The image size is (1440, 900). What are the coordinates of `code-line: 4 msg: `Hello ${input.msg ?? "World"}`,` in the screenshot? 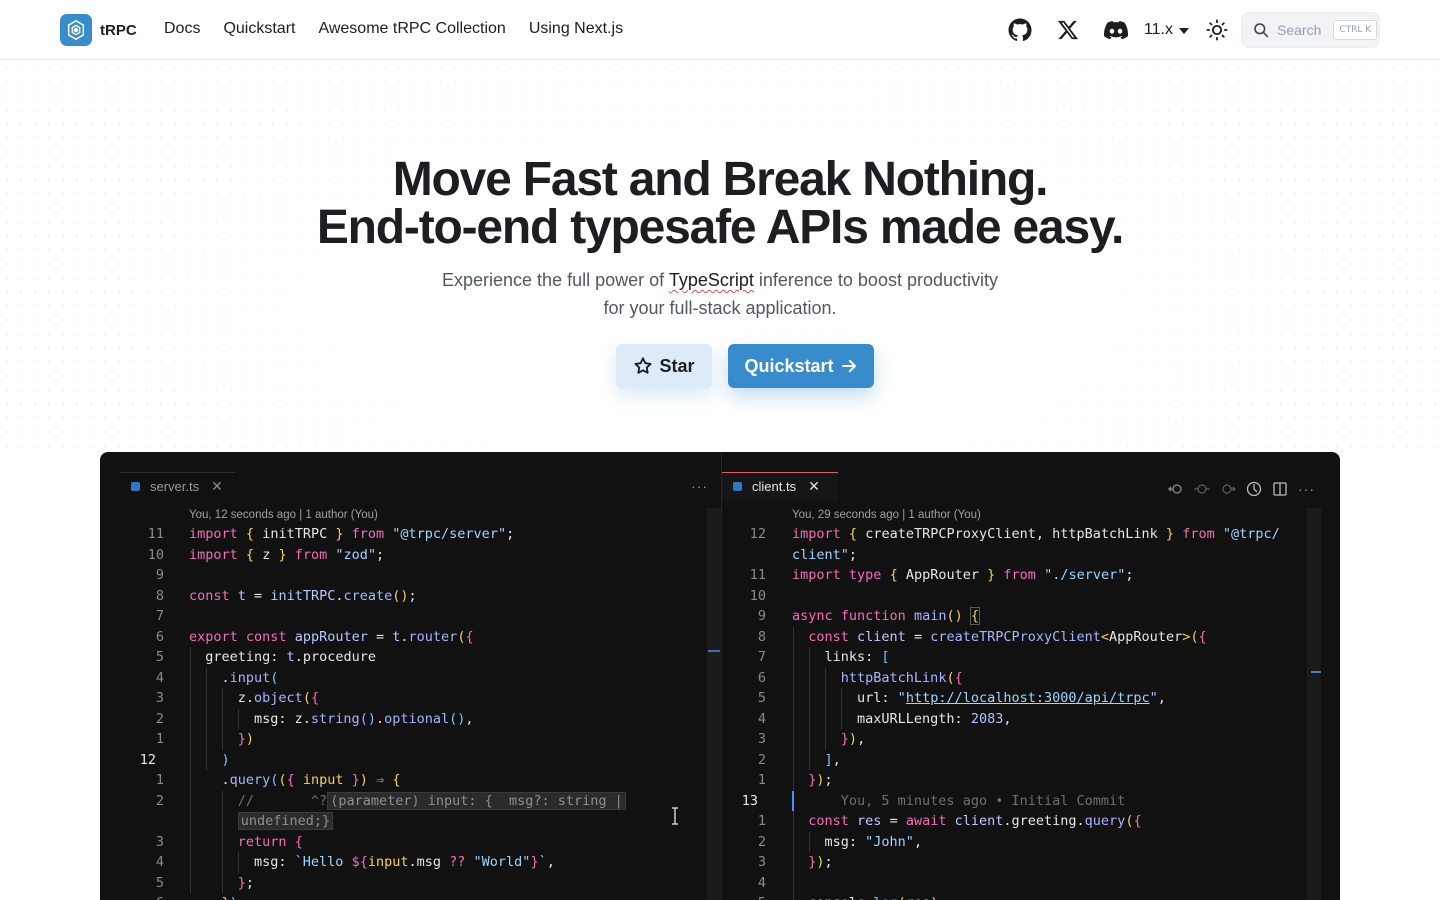 It's located at (420, 862).